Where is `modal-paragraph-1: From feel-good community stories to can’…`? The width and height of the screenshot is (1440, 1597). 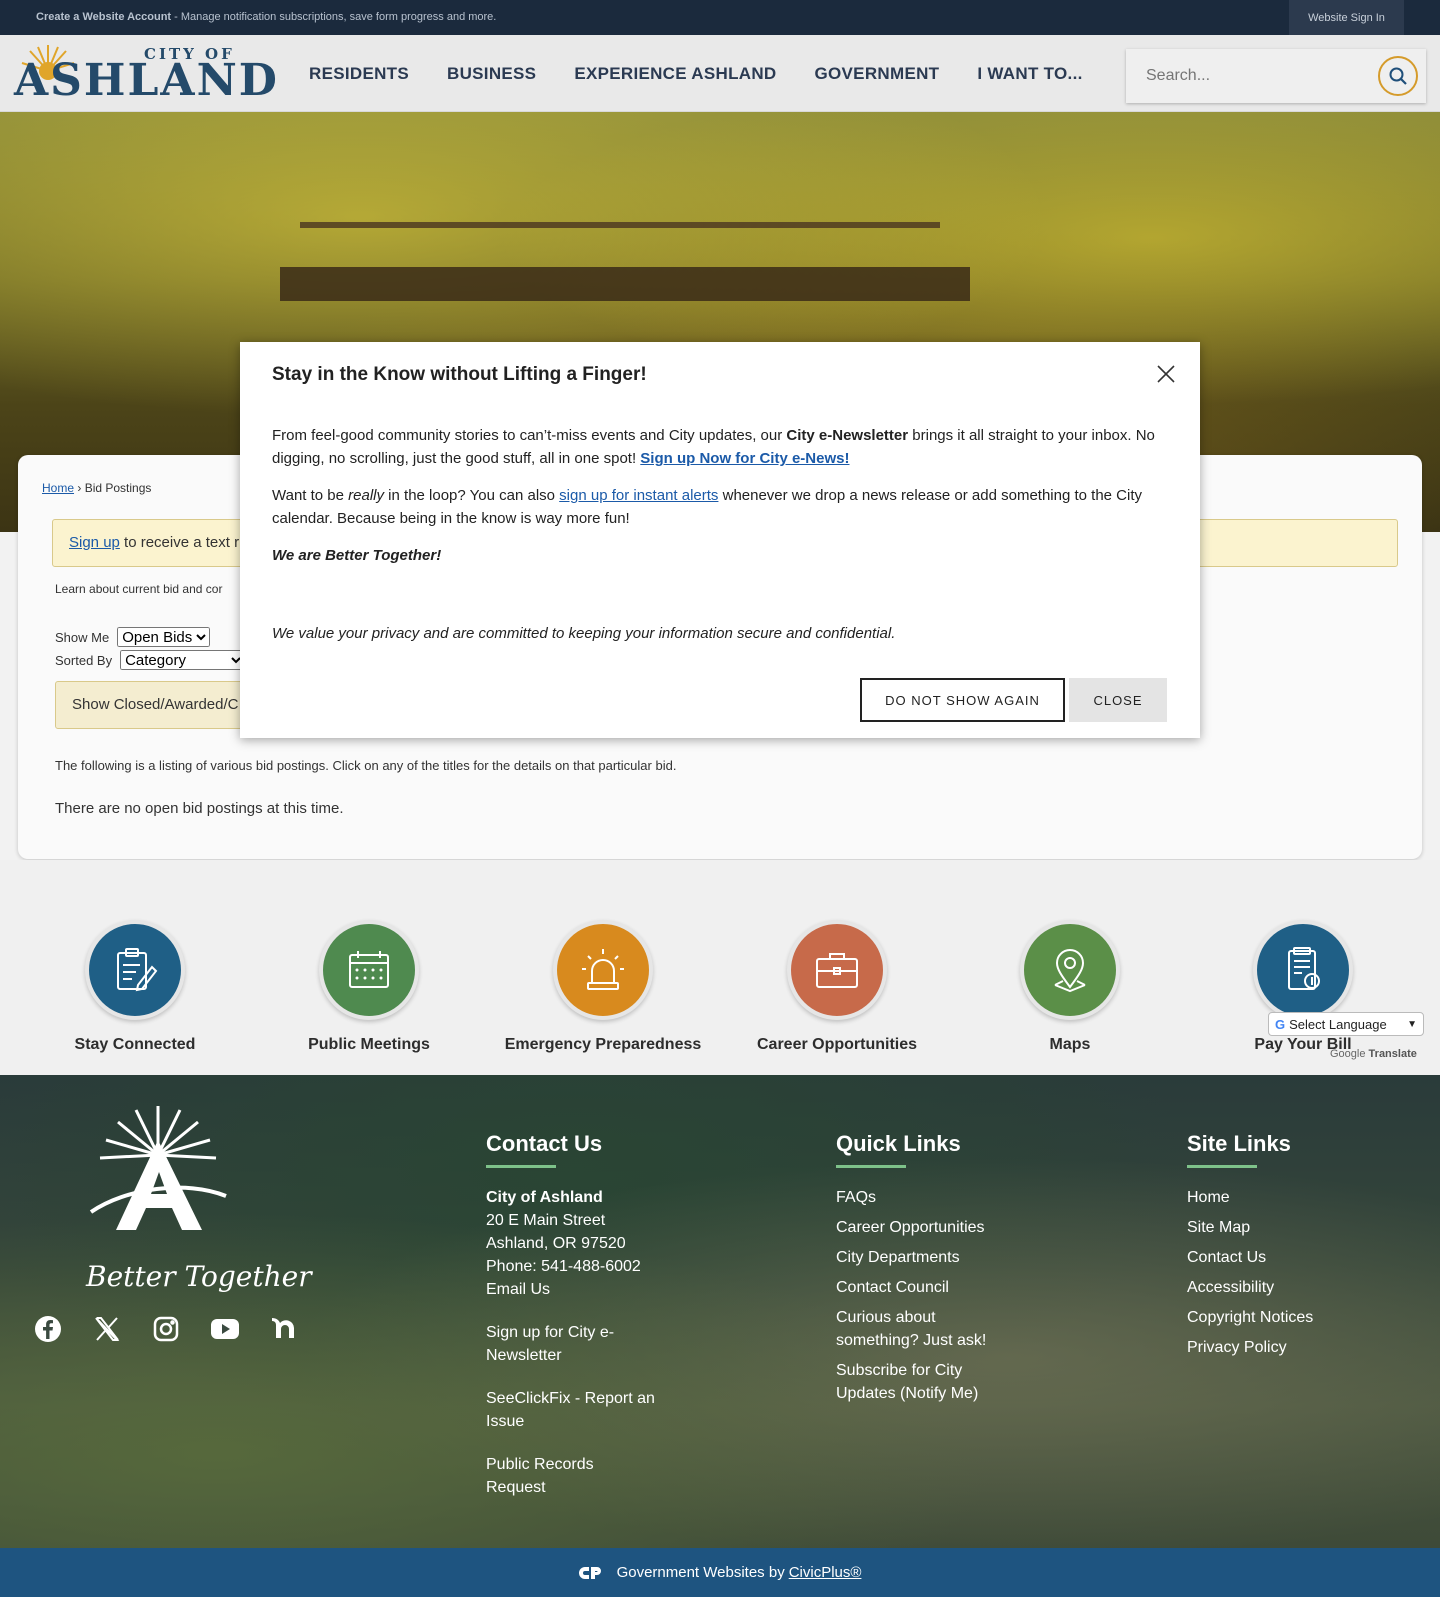 modal-paragraph-1: From feel-good community stories to can’… is located at coordinates (722, 447).